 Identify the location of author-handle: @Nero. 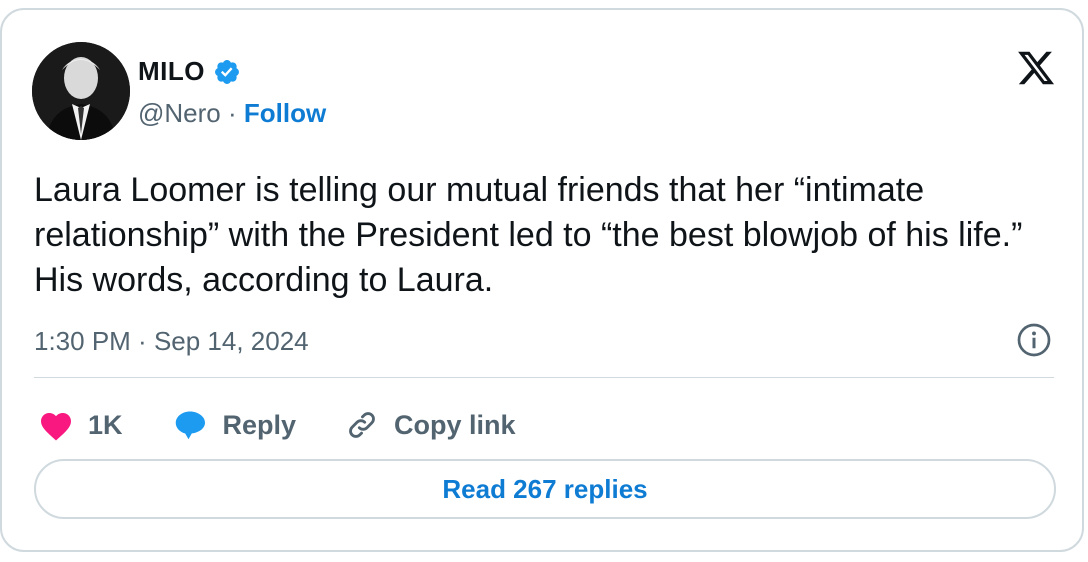
(179, 113).